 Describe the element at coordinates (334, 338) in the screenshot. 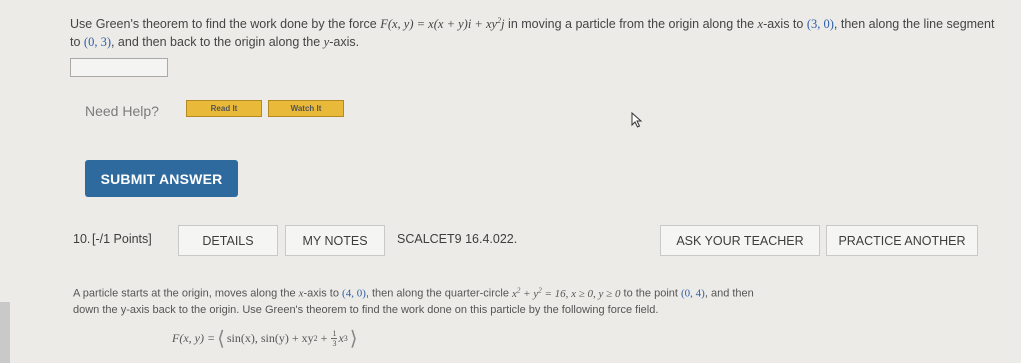

I see `fraction-one-third: 1 3` at that location.